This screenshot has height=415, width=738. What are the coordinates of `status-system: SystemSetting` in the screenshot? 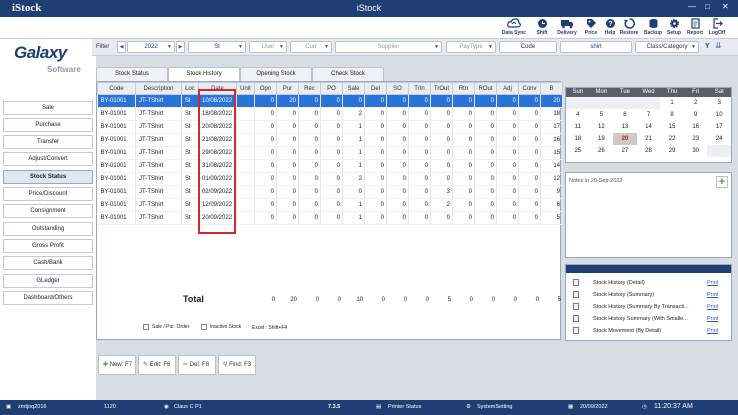 It's located at (494, 407).